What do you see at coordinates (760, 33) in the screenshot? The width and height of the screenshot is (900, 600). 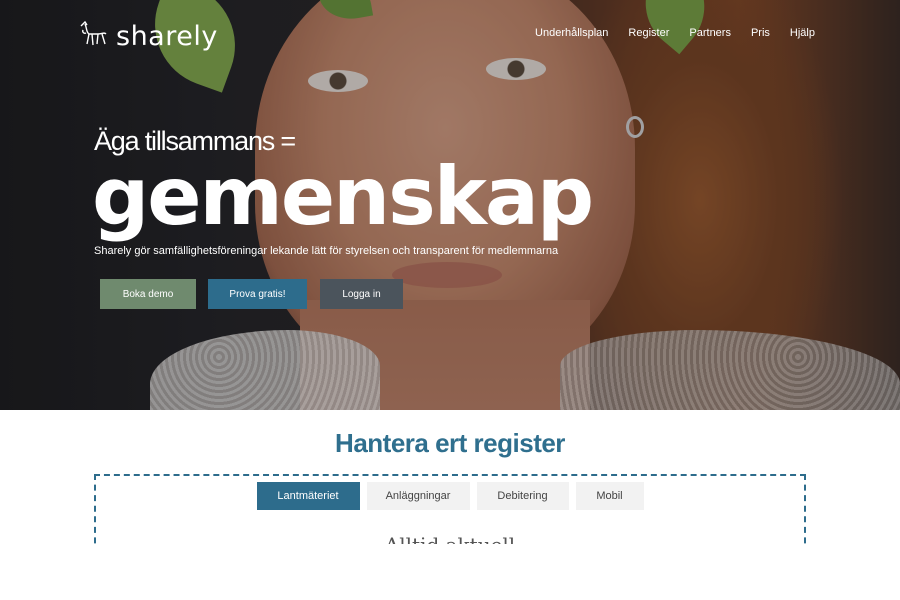 I see `nav-item-pris: Pris` at bounding box center [760, 33].